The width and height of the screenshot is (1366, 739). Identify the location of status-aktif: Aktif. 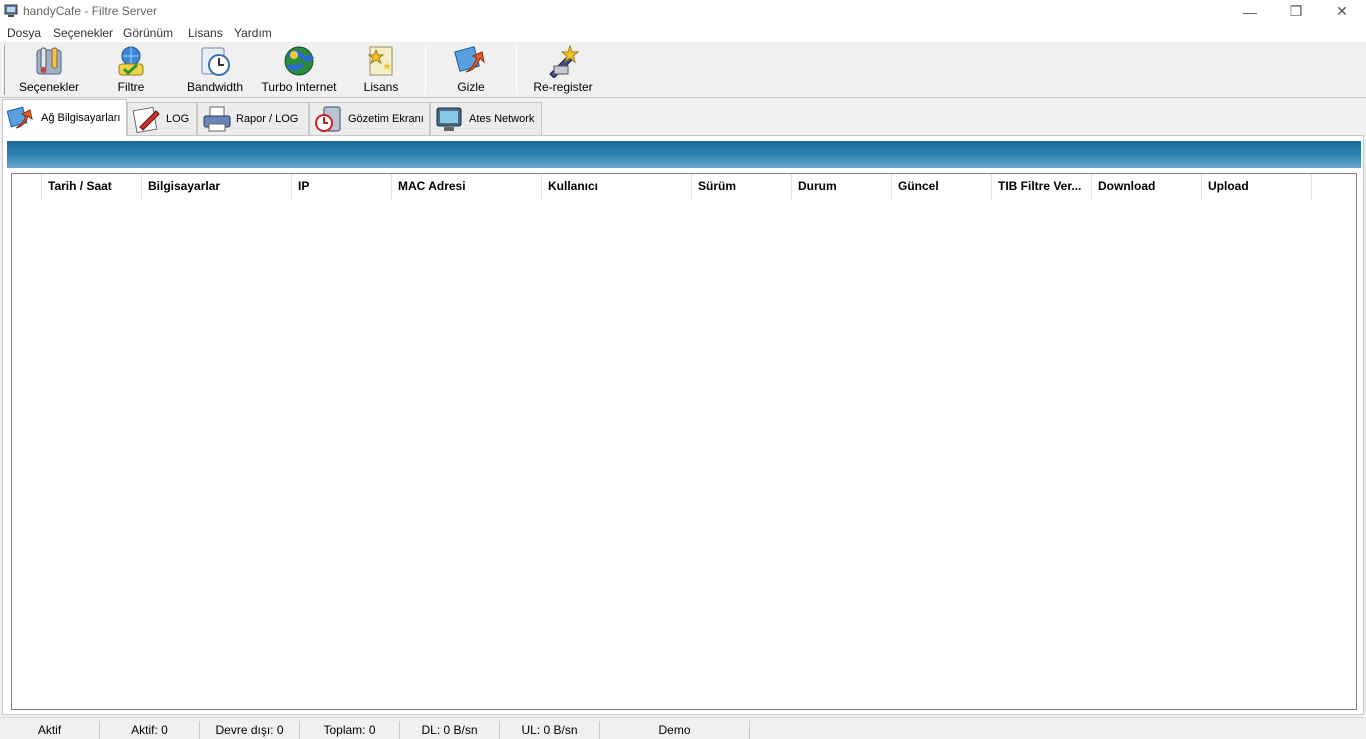
(50, 730).